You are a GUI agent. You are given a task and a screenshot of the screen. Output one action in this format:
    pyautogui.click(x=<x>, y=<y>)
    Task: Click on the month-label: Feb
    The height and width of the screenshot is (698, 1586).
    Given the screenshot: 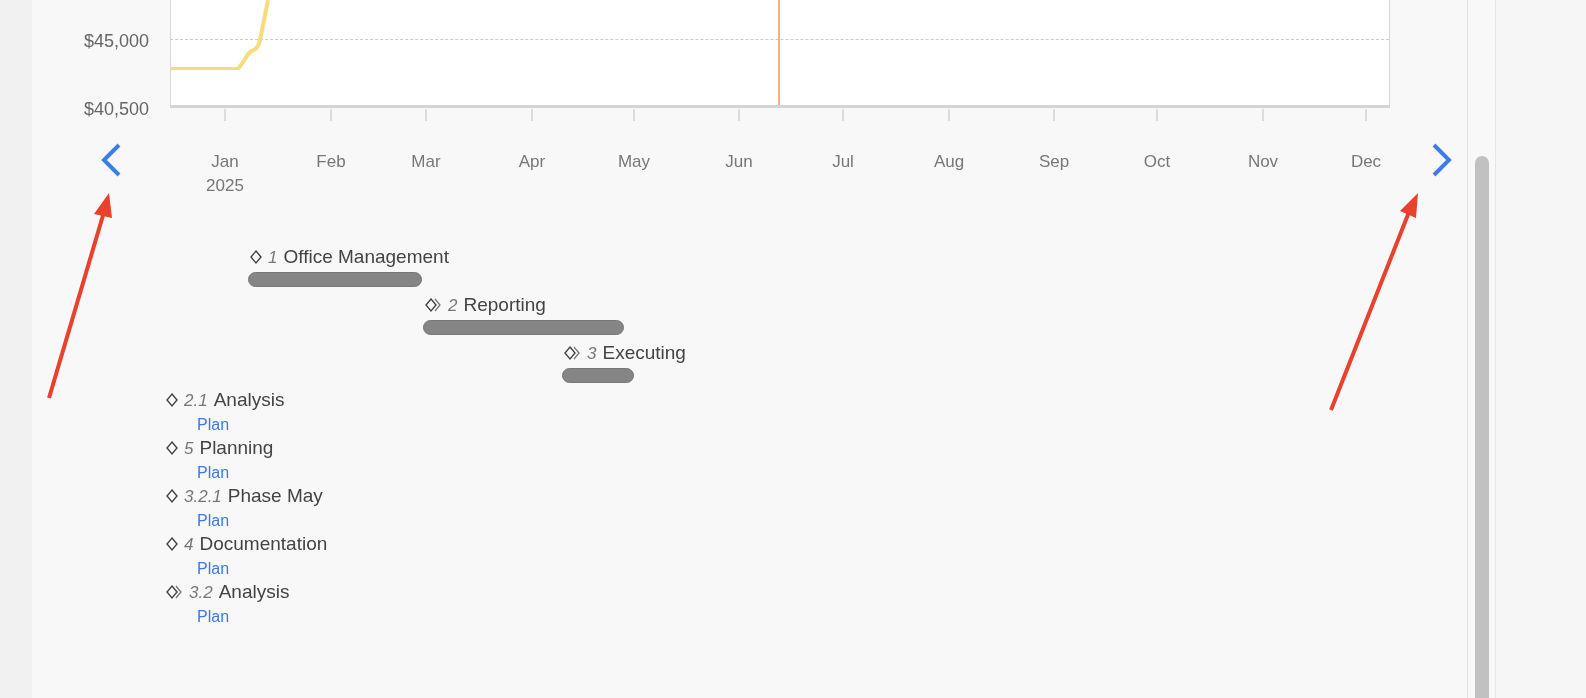 What is the action you would take?
    pyautogui.click(x=331, y=162)
    